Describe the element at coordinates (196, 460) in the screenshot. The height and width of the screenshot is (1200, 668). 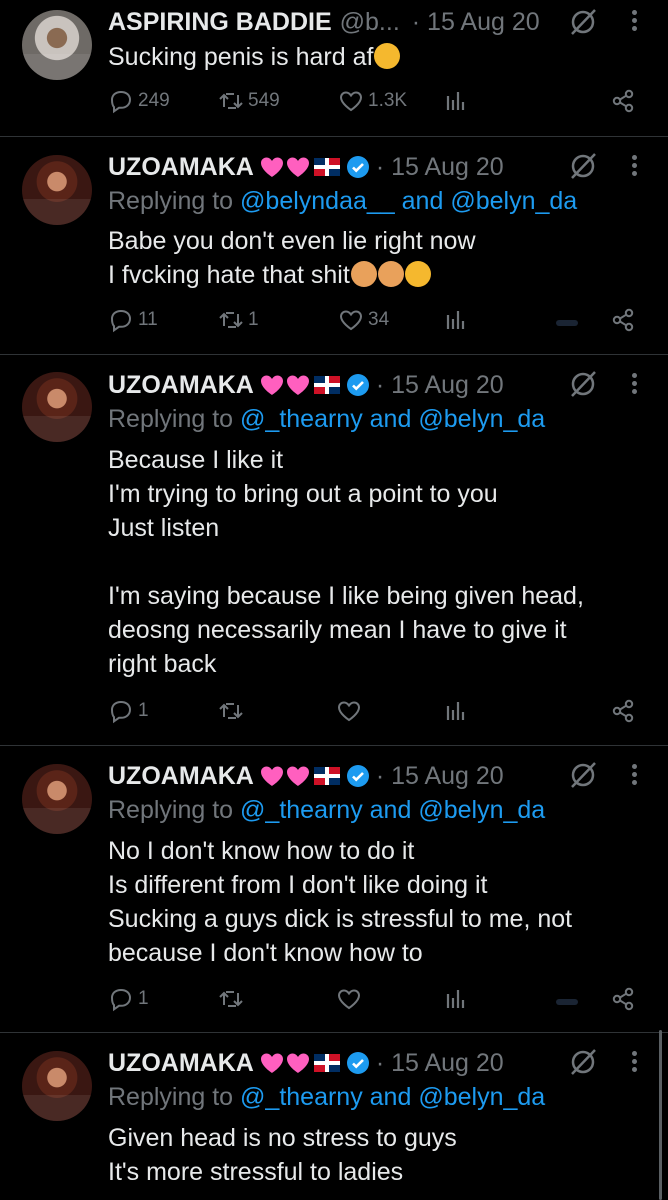
I see `tweet-line: Because I like it` at that location.